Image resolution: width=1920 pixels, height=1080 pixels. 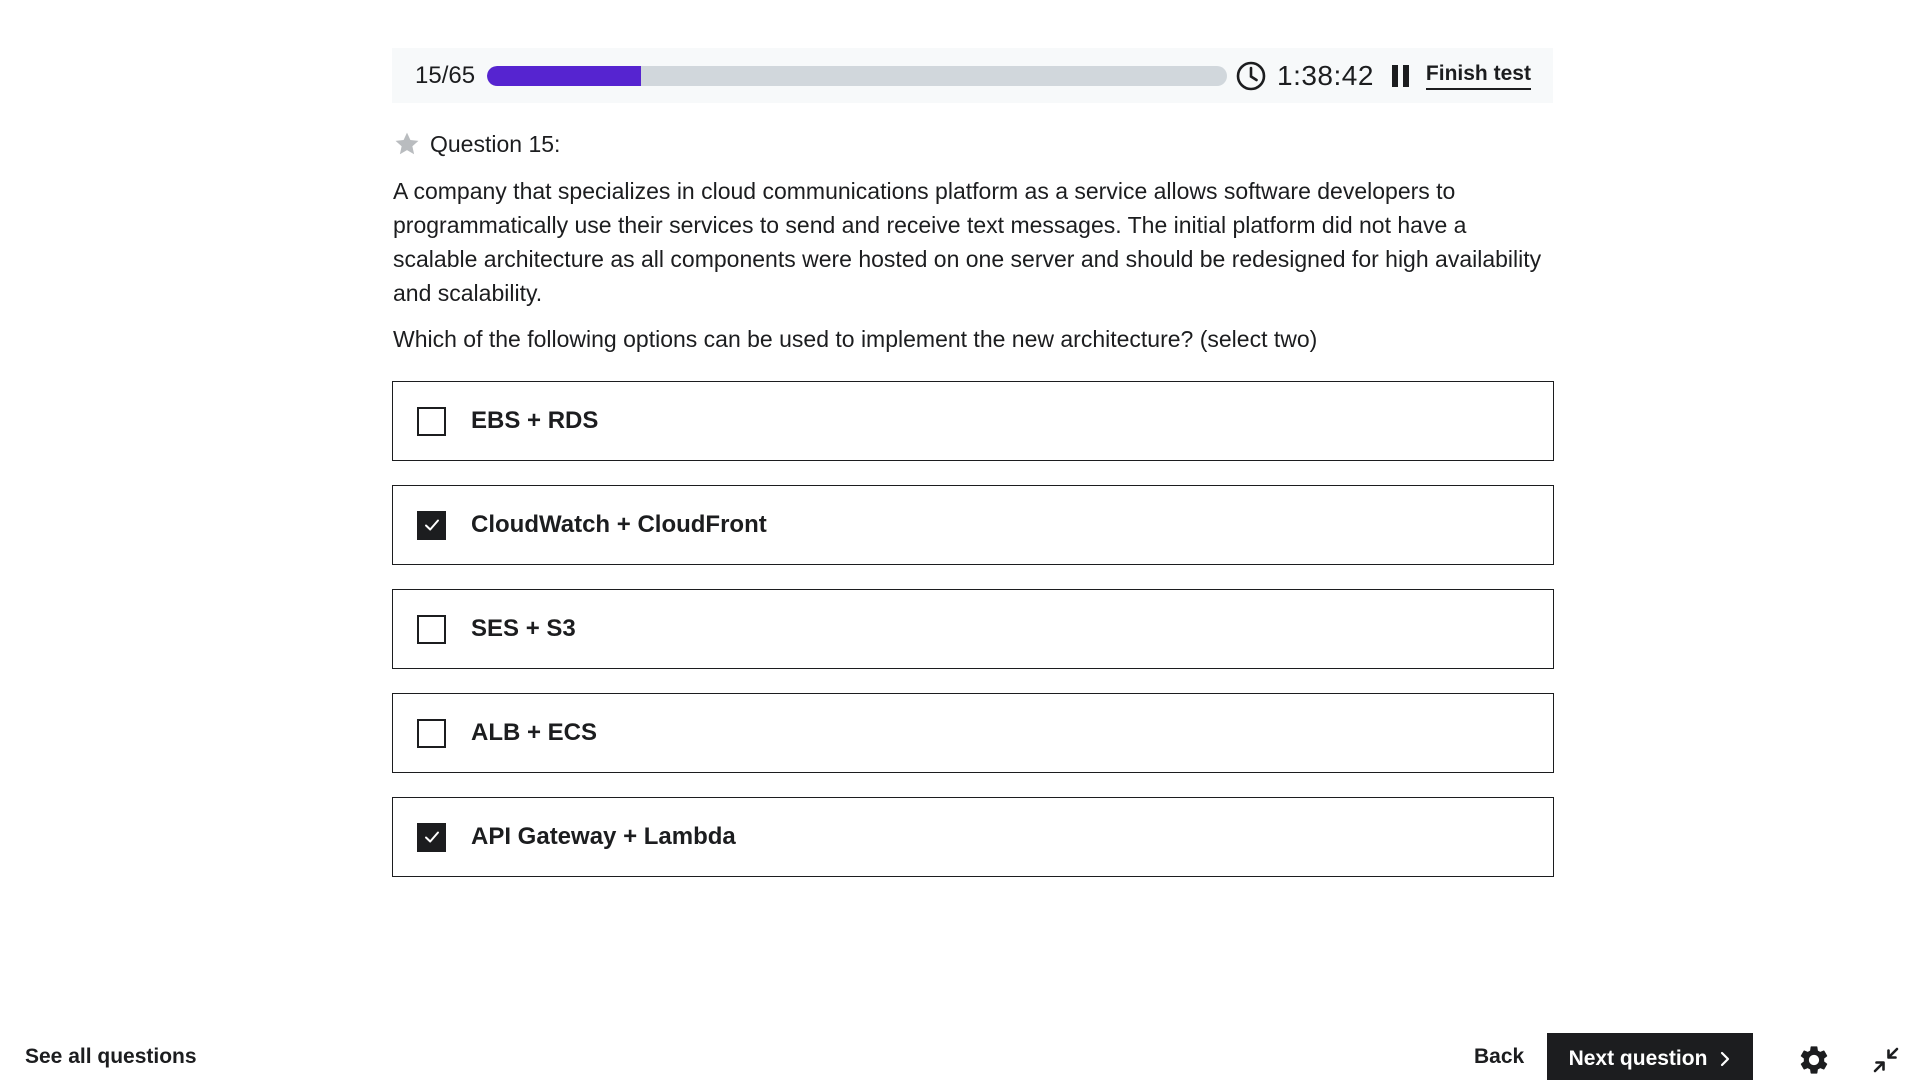 What do you see at coordinates (495, 143) in the screenshot?
I see `question-label: Question 15:` at bounding box center [495, 143].